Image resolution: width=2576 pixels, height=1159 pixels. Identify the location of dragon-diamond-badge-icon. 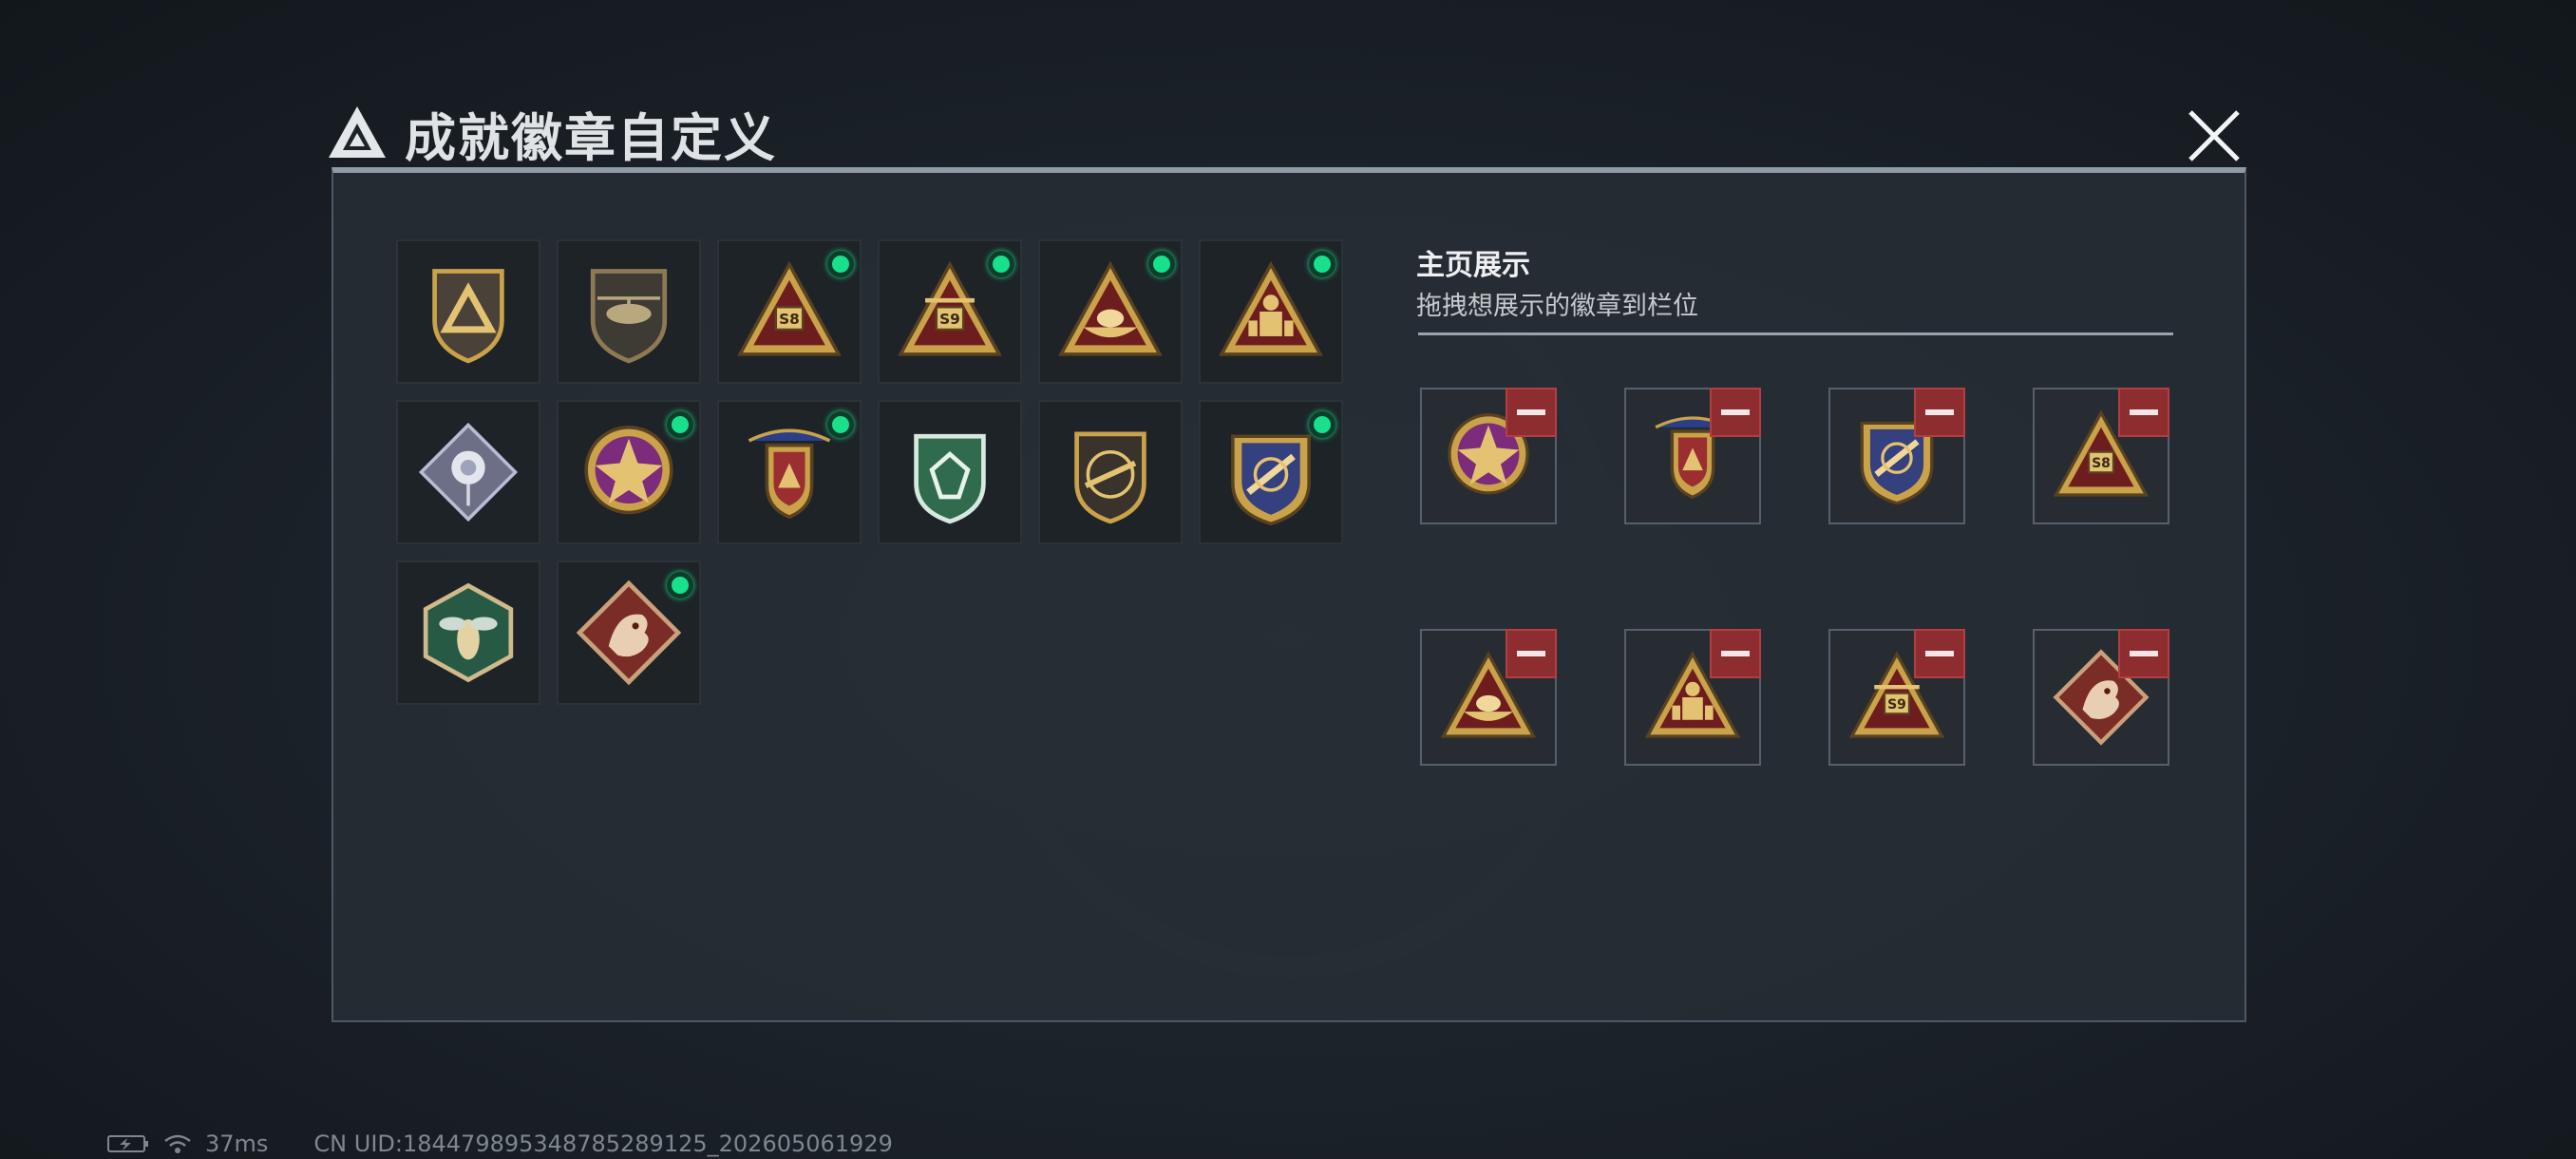
(629, 633).